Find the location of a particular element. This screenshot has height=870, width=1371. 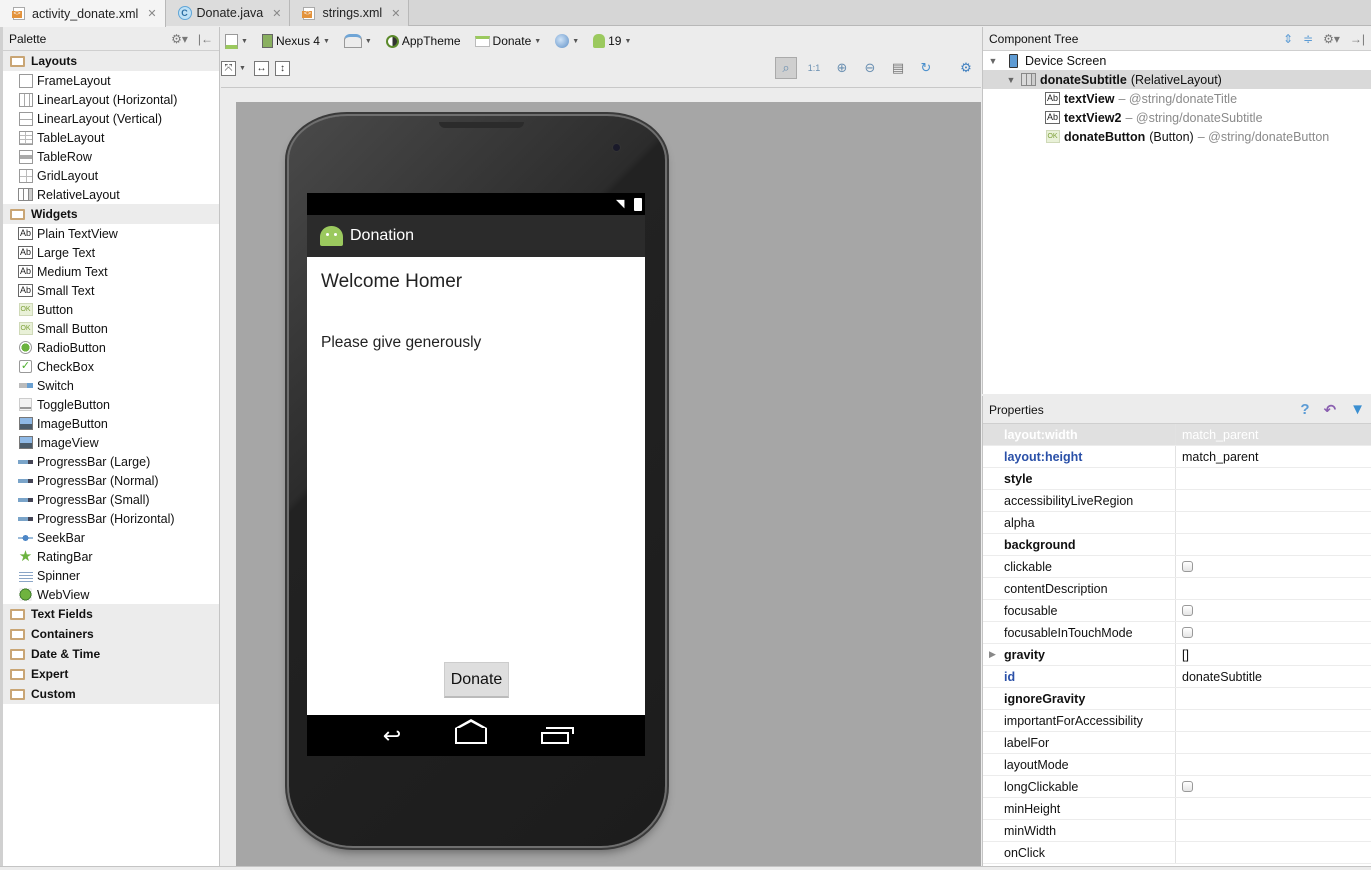

palette-item-progressbar-large: ProgressBar (Large) is located at coordinates (111, 461).